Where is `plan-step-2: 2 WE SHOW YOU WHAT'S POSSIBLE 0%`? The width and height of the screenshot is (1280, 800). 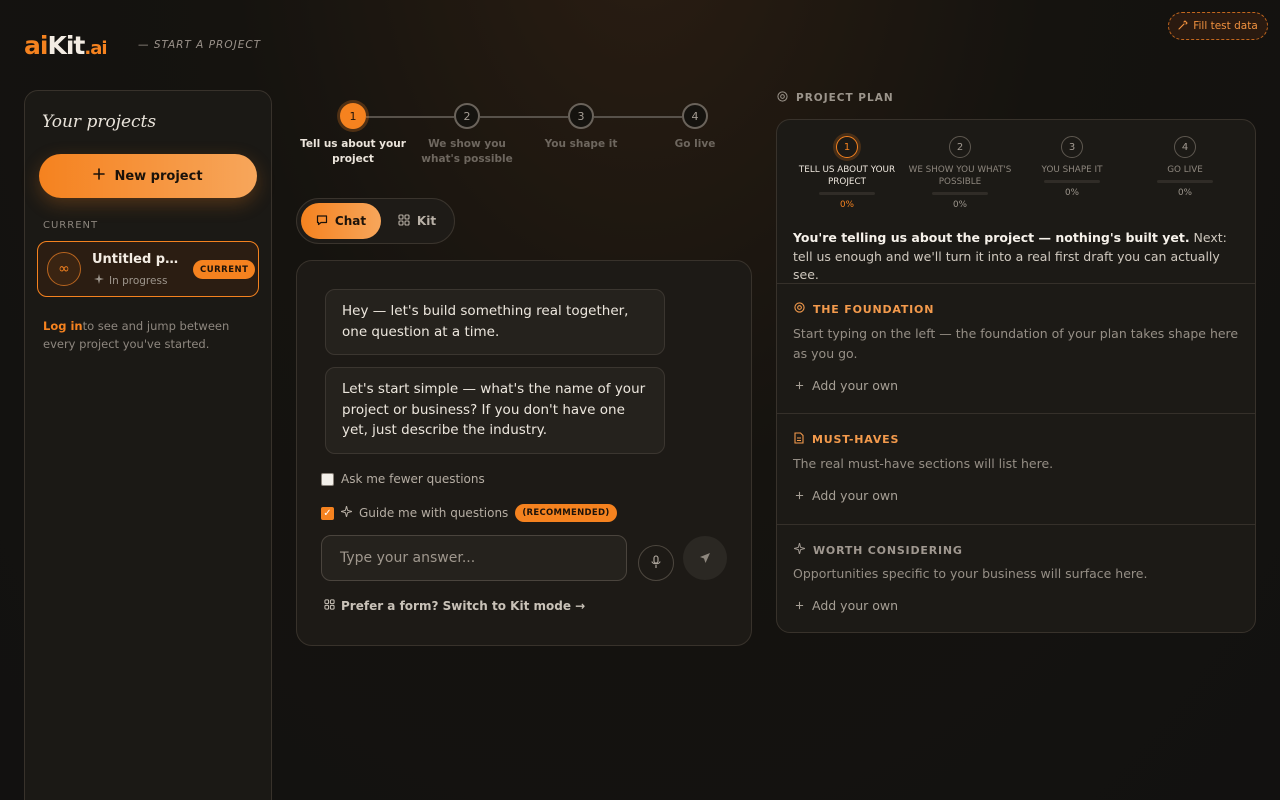 plan-step-2: 2 WE SHOW YOU WHAT'S POSSIBLE 0% is located at coordinates (960, 173).